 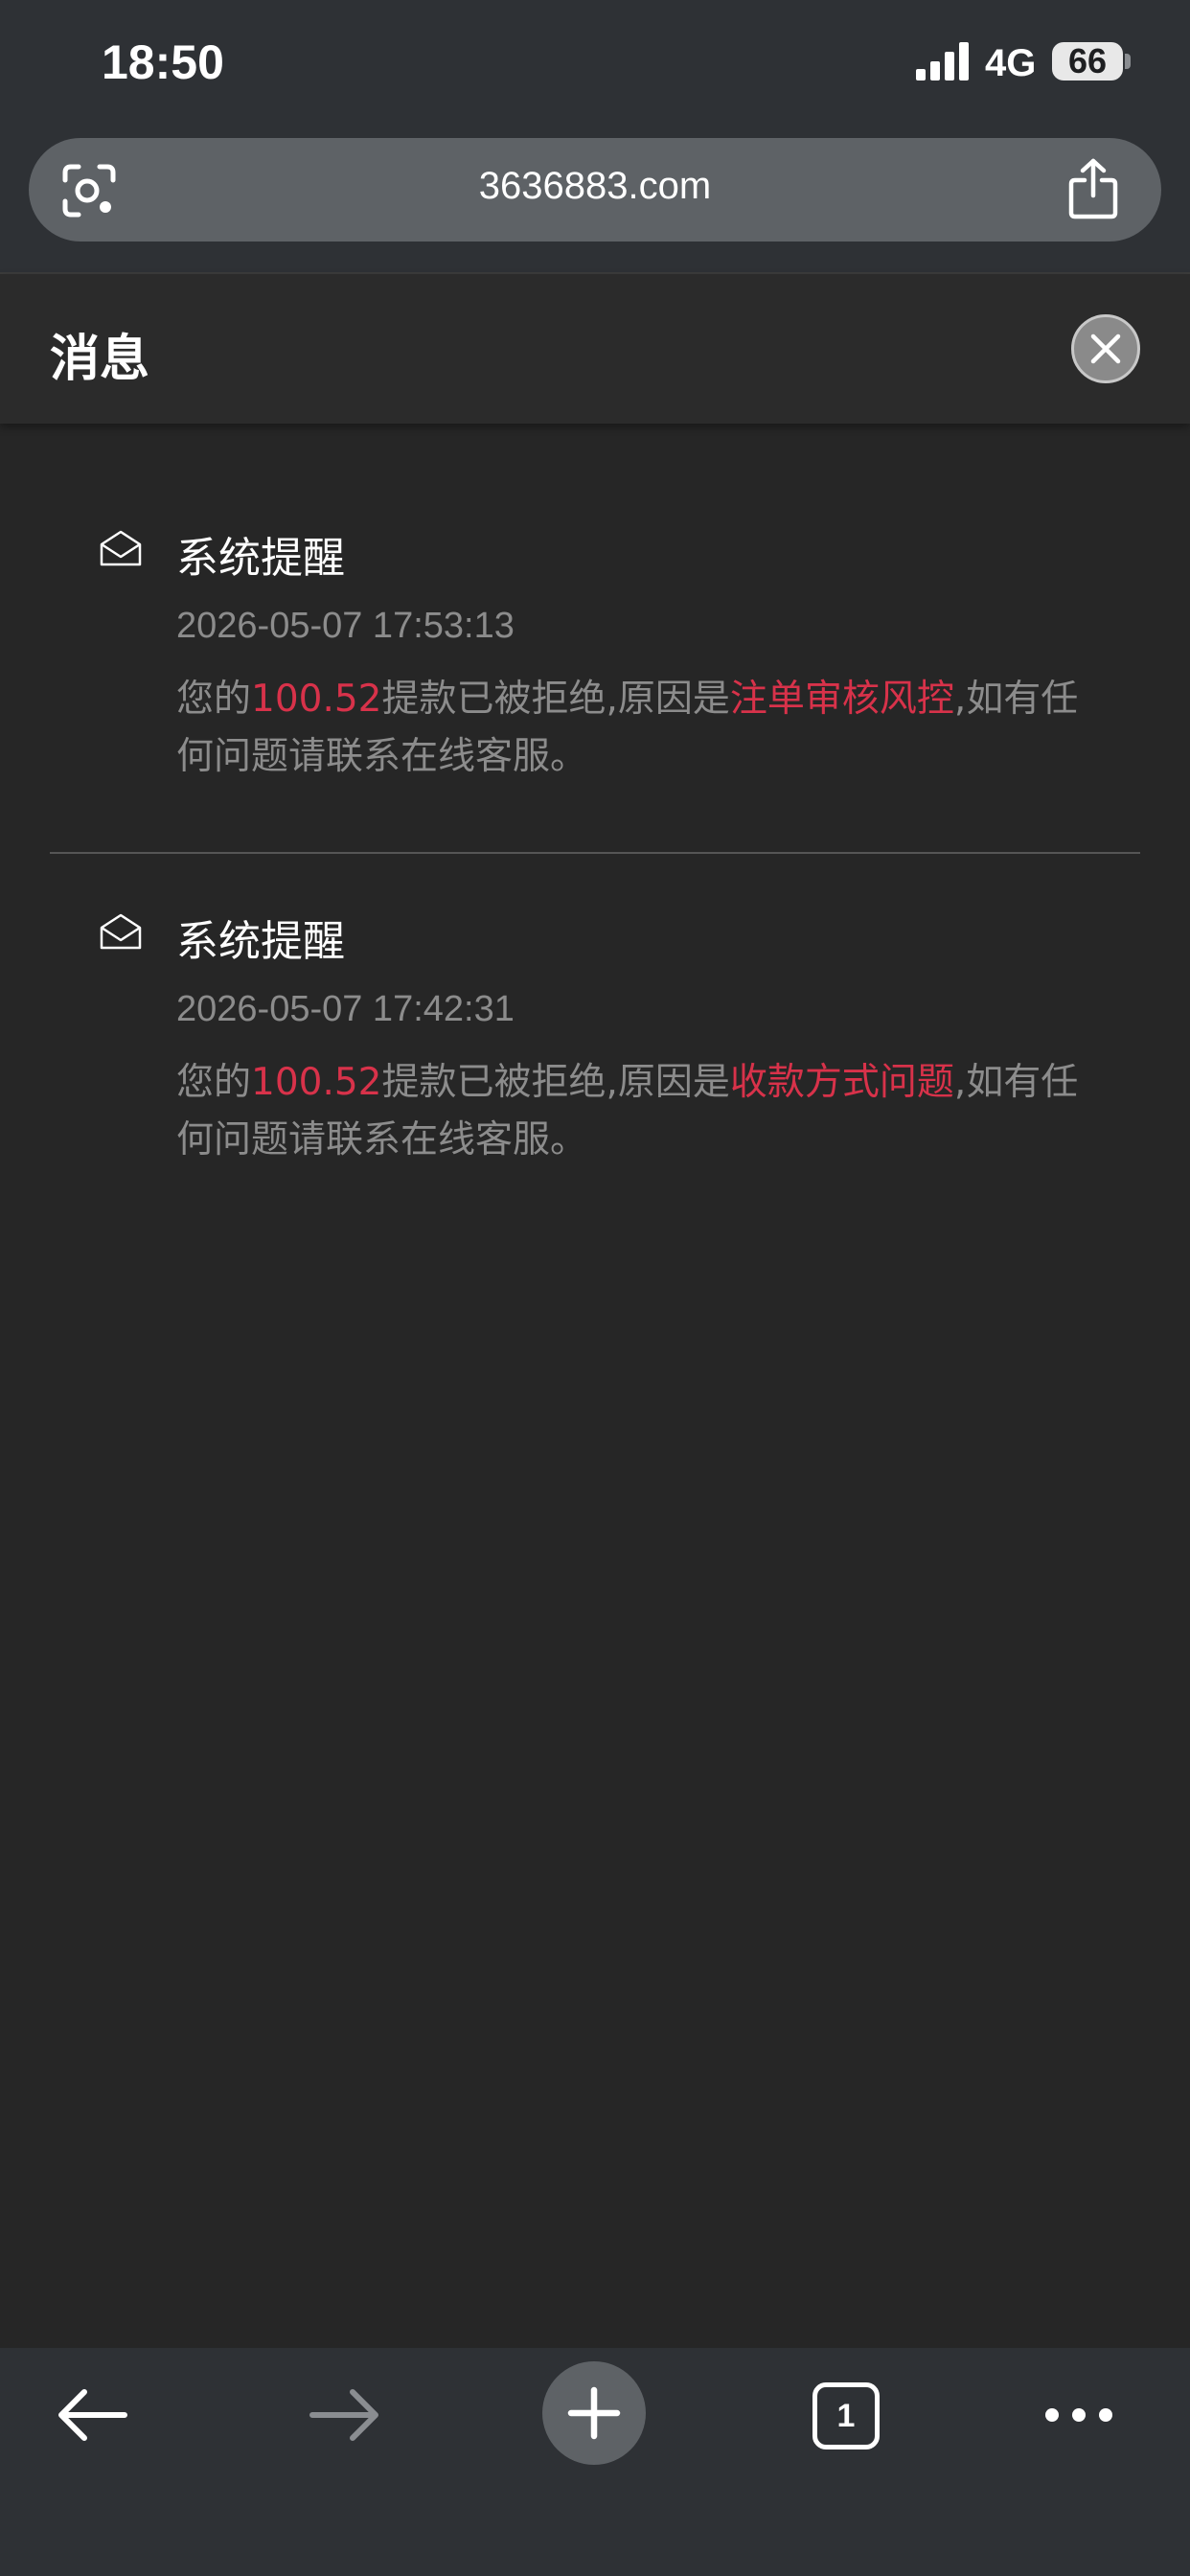 What do you see at coordinates (636, 1111) in the screenshot?
I see `message-body: 您的100.52提款已被拒绝,原因是收款方式问题,如有任何问题请联系在线客服。` at bounding box center [636, 1111].